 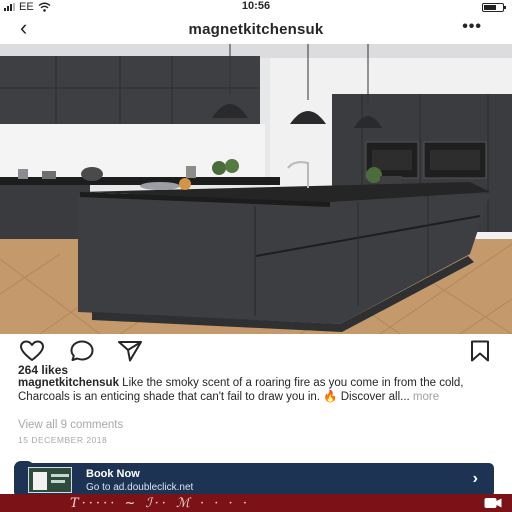 I want to click on status-time: 10:56, so click(x=256, y=6).